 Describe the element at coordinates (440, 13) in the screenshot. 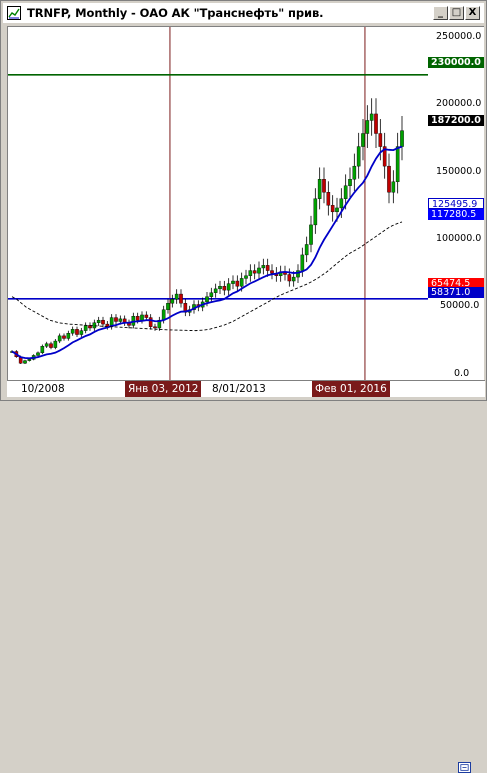

I see `minimize-button: _` at that location.